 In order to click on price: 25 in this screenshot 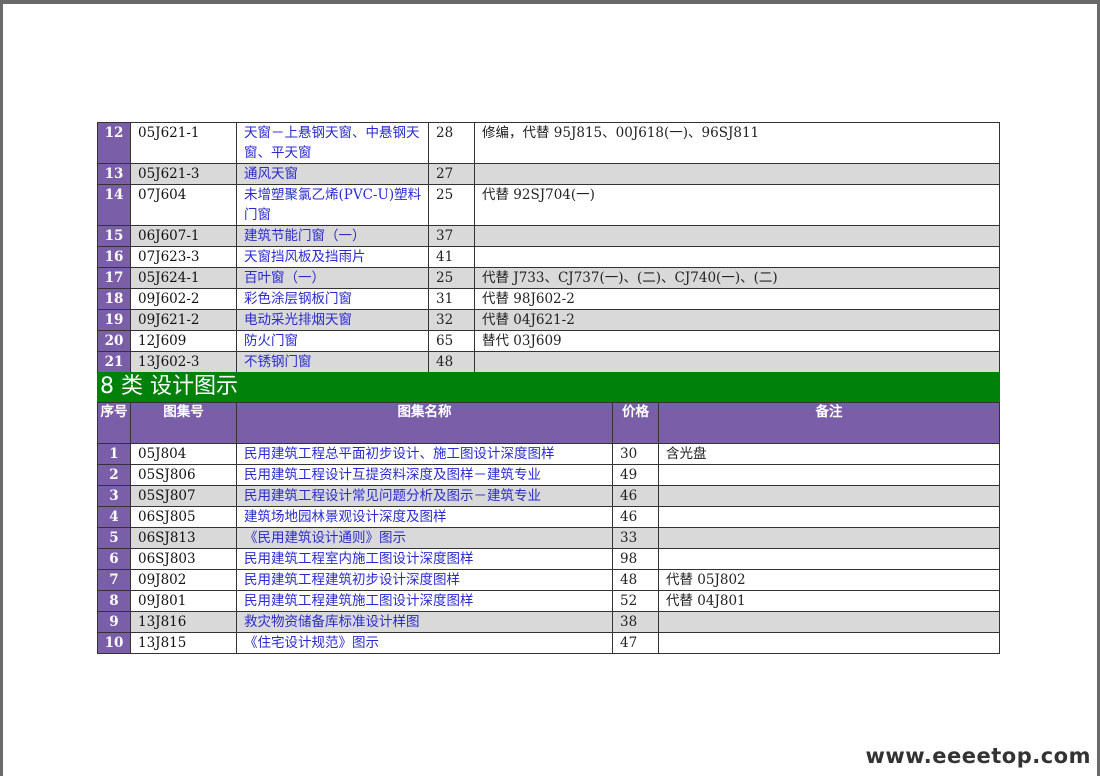, I will do `click(451, 278)`.